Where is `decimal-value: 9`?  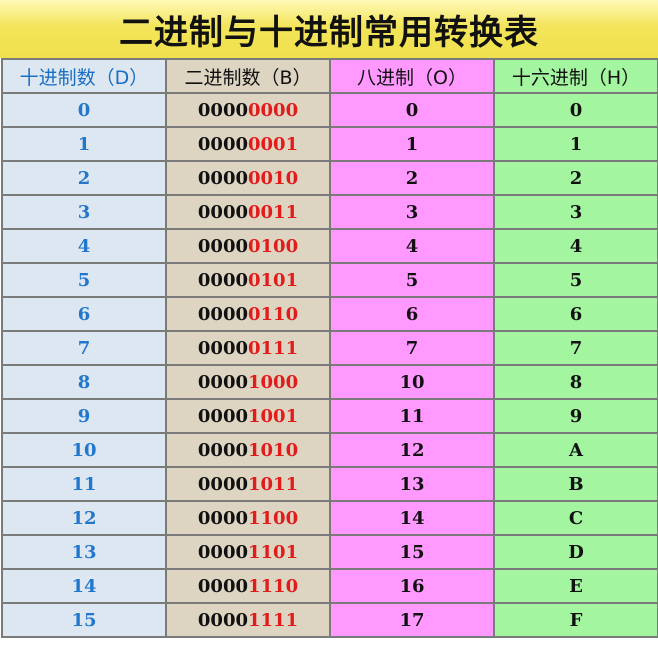 decimal-value: 9 is located at coordinates (84, 416).